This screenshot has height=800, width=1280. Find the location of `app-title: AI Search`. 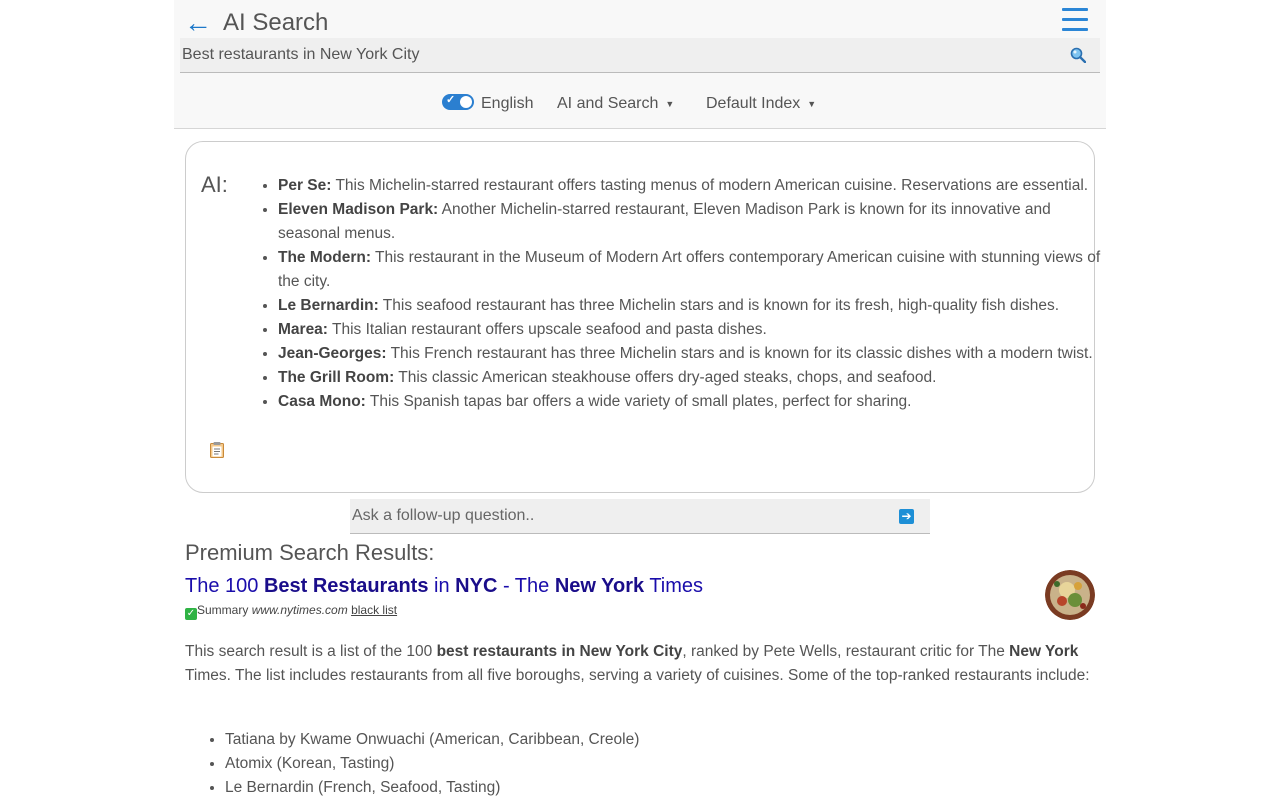

app-title: AI Search is located at coordinates (276, 22).